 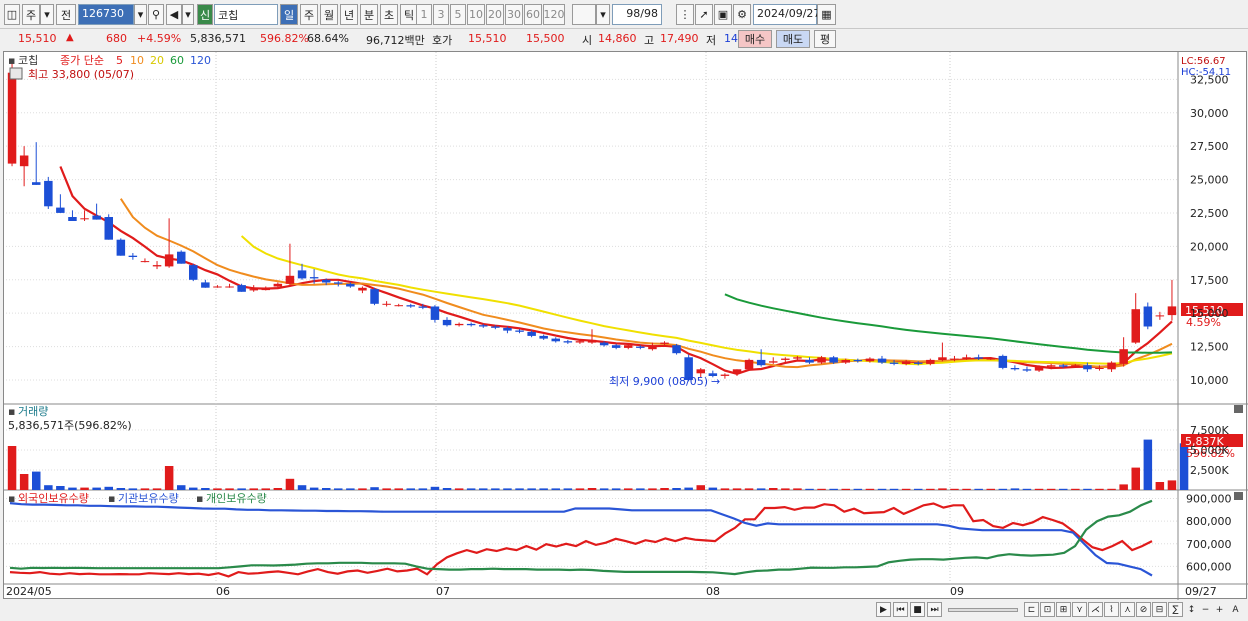 What do you see at coordinates (1031, 609) in the screenshot?
I see `tool-1-icon: ⊏` at bounding box center [1031, 609].